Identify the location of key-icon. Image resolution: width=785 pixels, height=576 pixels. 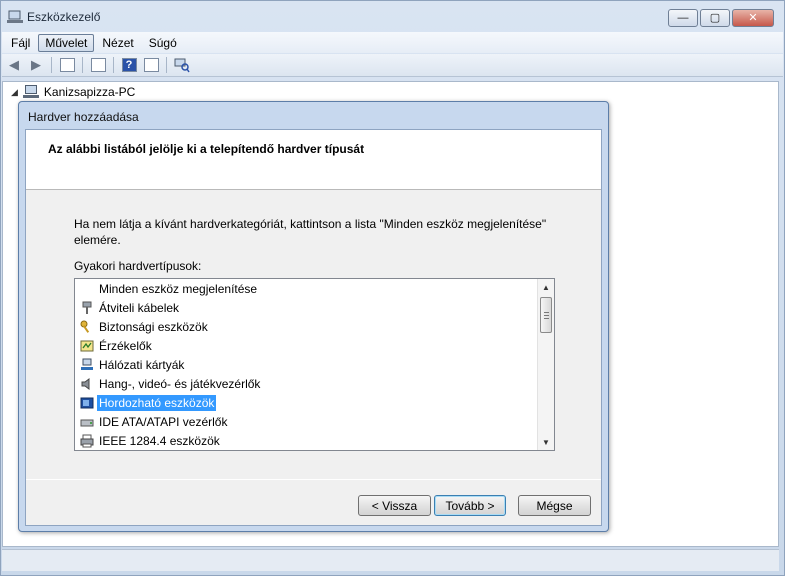
(87, 327).